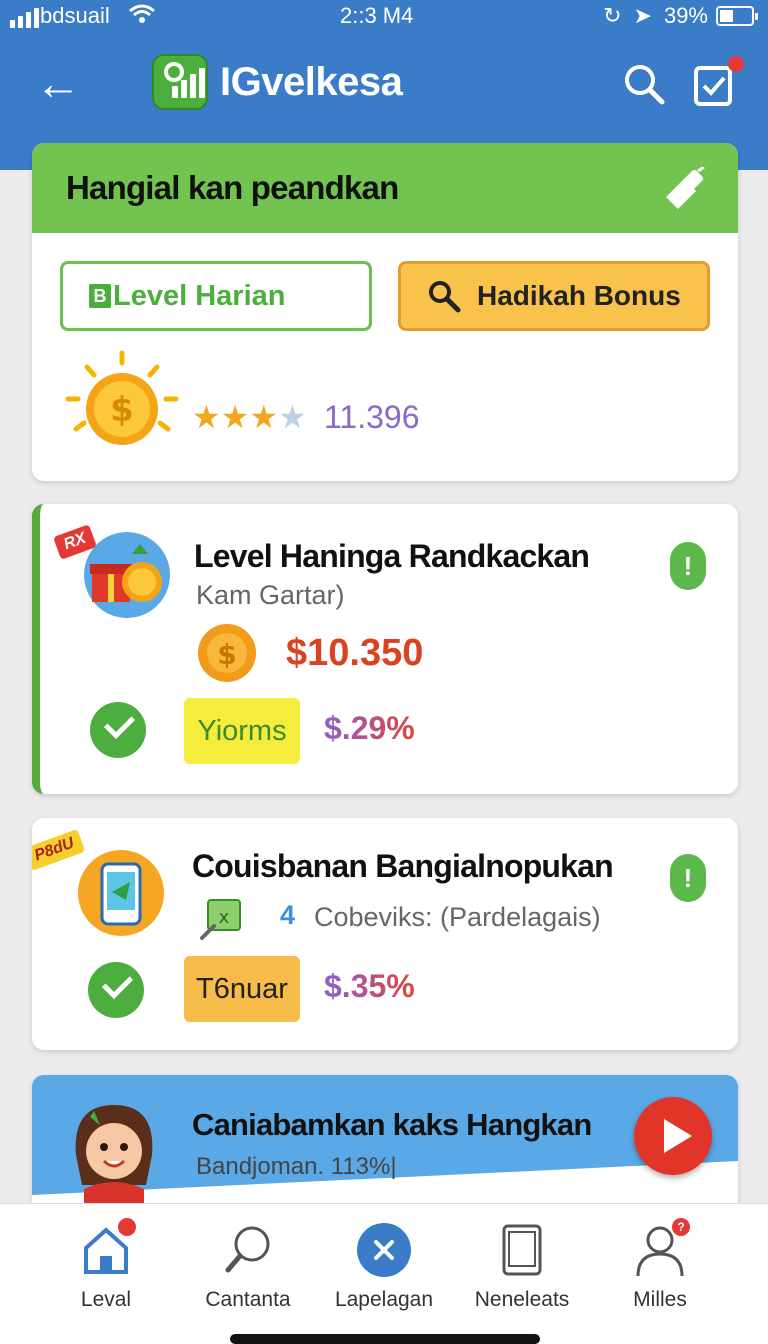 The image size is (768, 1344). I want to click on nav-label: Leval, so click(106, 1299).